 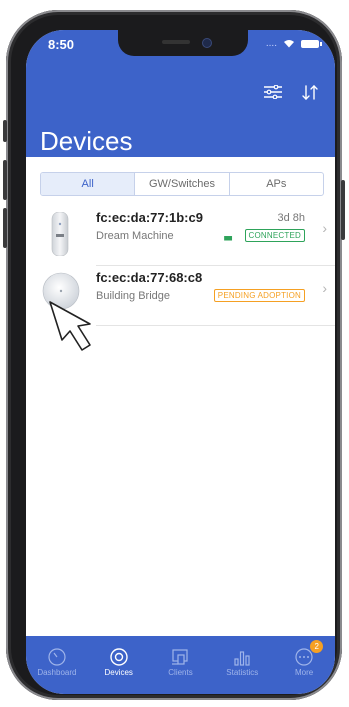 I want to click on tab-all: All, so click(x=88, y=184).